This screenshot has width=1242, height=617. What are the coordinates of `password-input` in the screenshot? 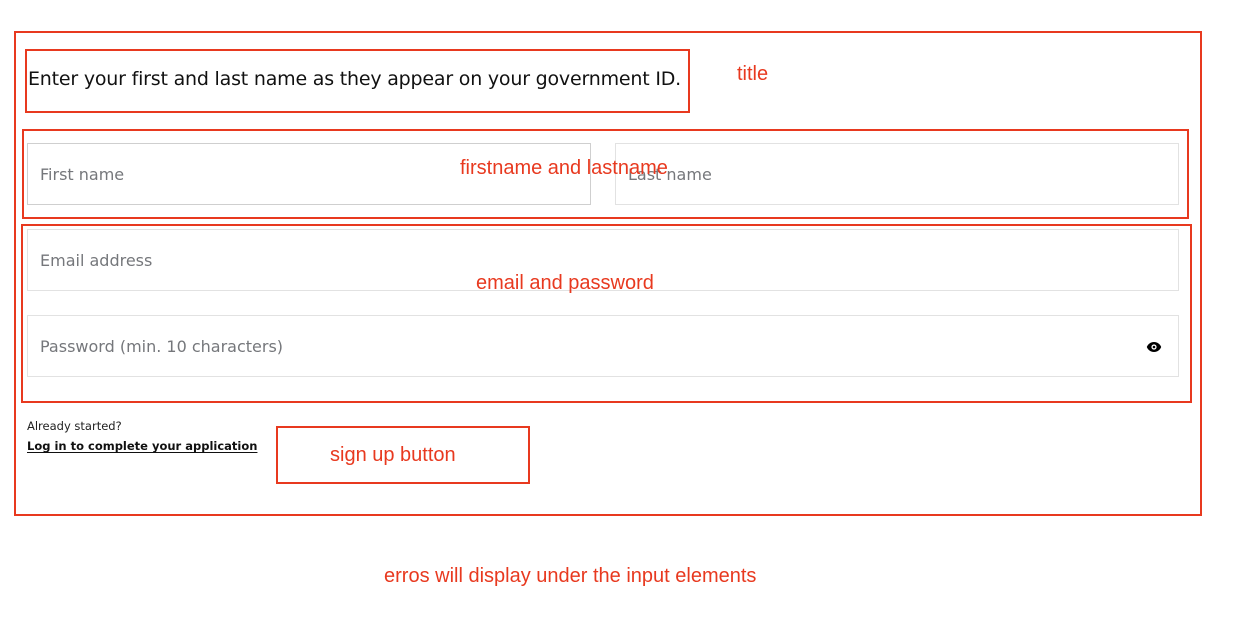 It's located at (603, 346).